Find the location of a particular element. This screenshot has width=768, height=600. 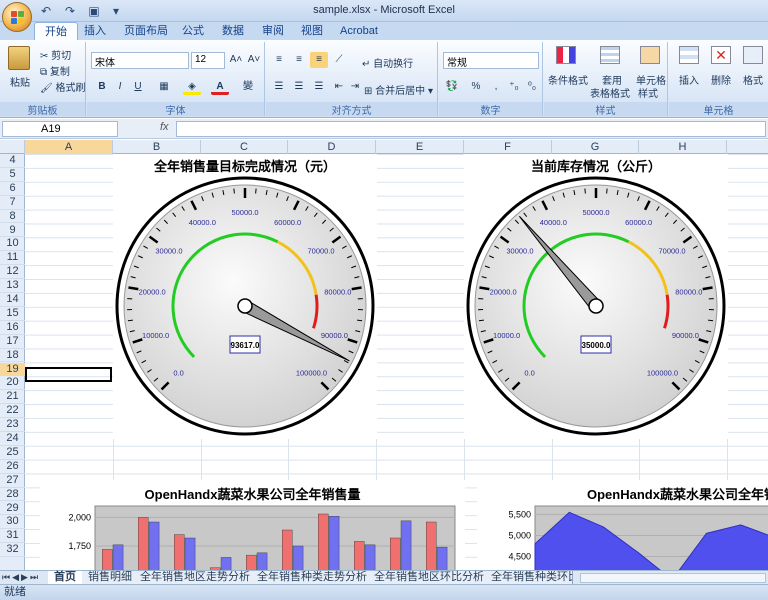

row-header-16: 16 is located at coordinates (12, 328).